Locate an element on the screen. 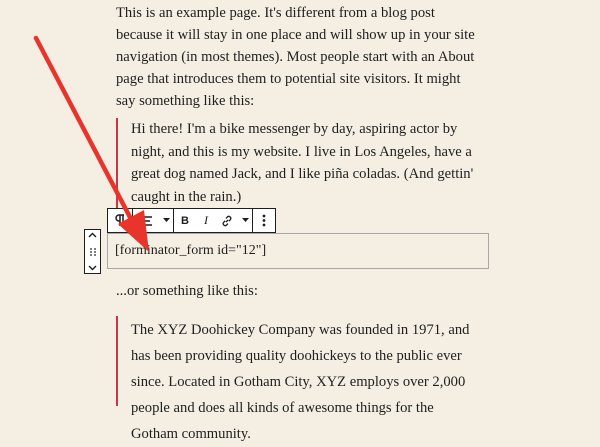 The height and width of the screenshot is (447, 600). block-type-group is located at coordinates (120, 220).